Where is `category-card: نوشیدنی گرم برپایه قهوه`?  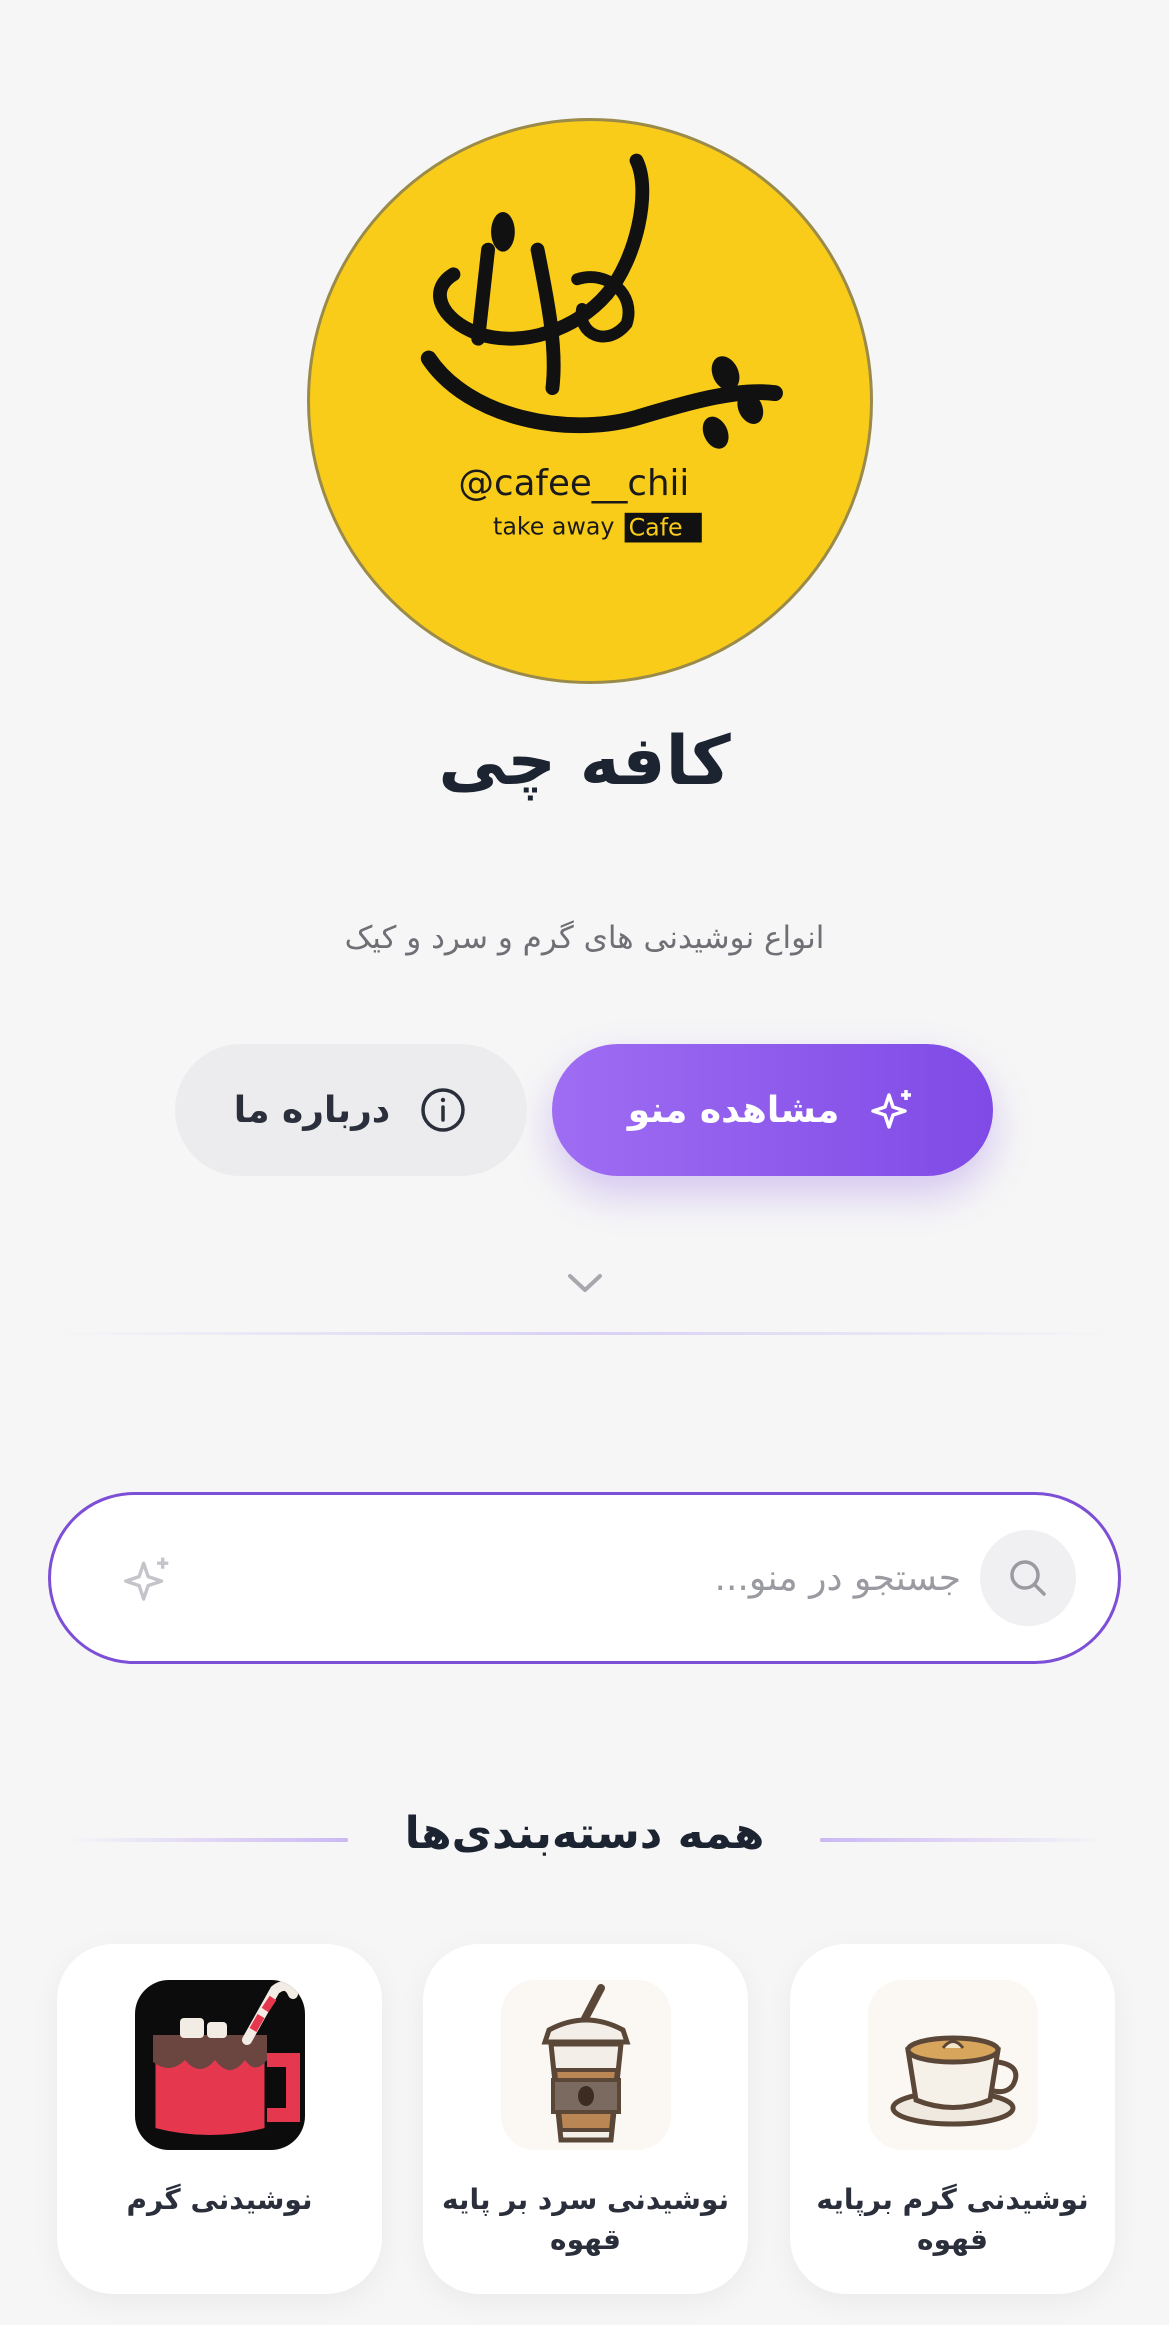
category-card: نوشیدنی گرم برپایه قهوه is located at coordinates (952, 2119).